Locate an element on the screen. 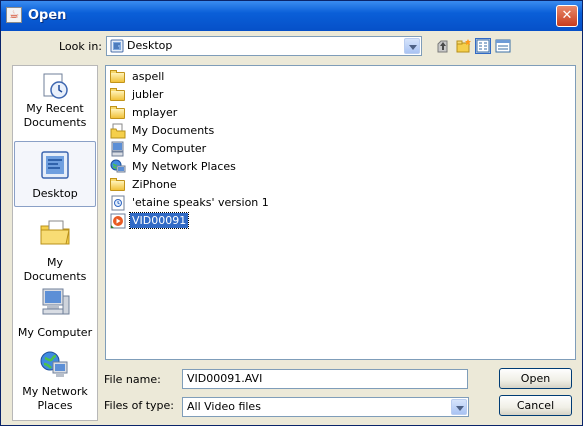 This screenshot has width=583, height=426. list-item: My Computer is located at coordinates (159, 148).